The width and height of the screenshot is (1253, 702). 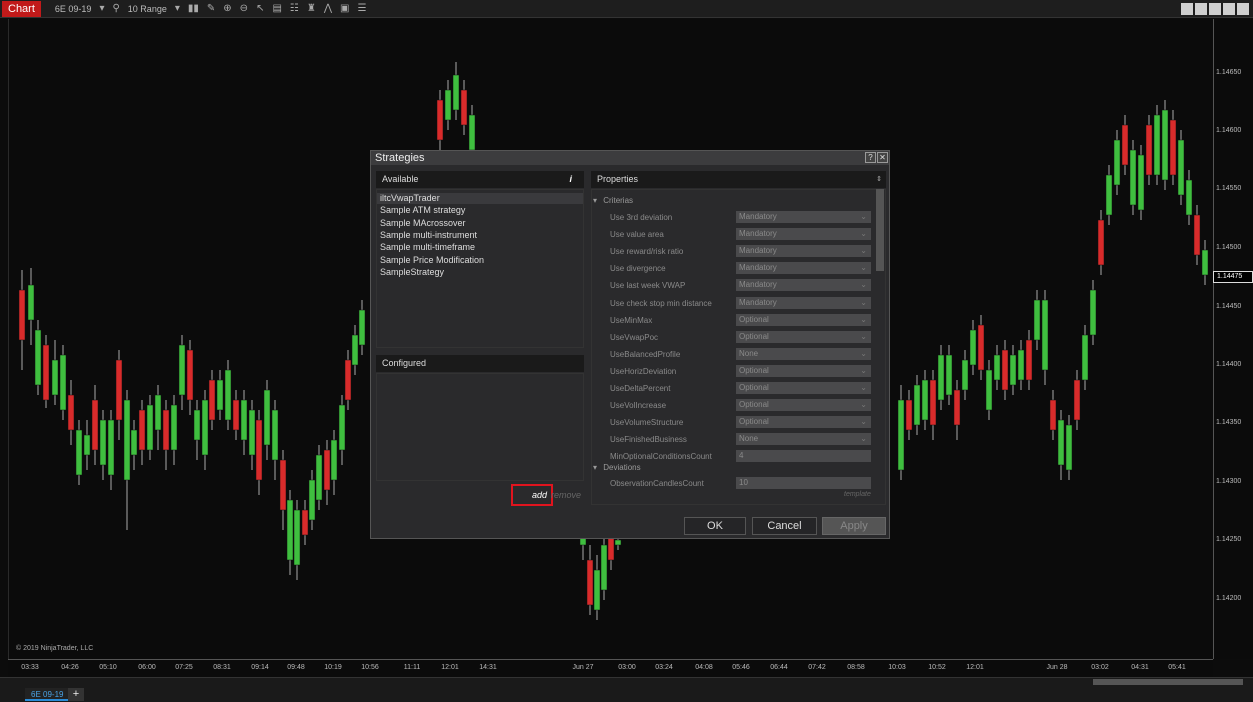 I want to click on dialog-title-bar: Strategies ? ✕, so click(x=630, y=158).